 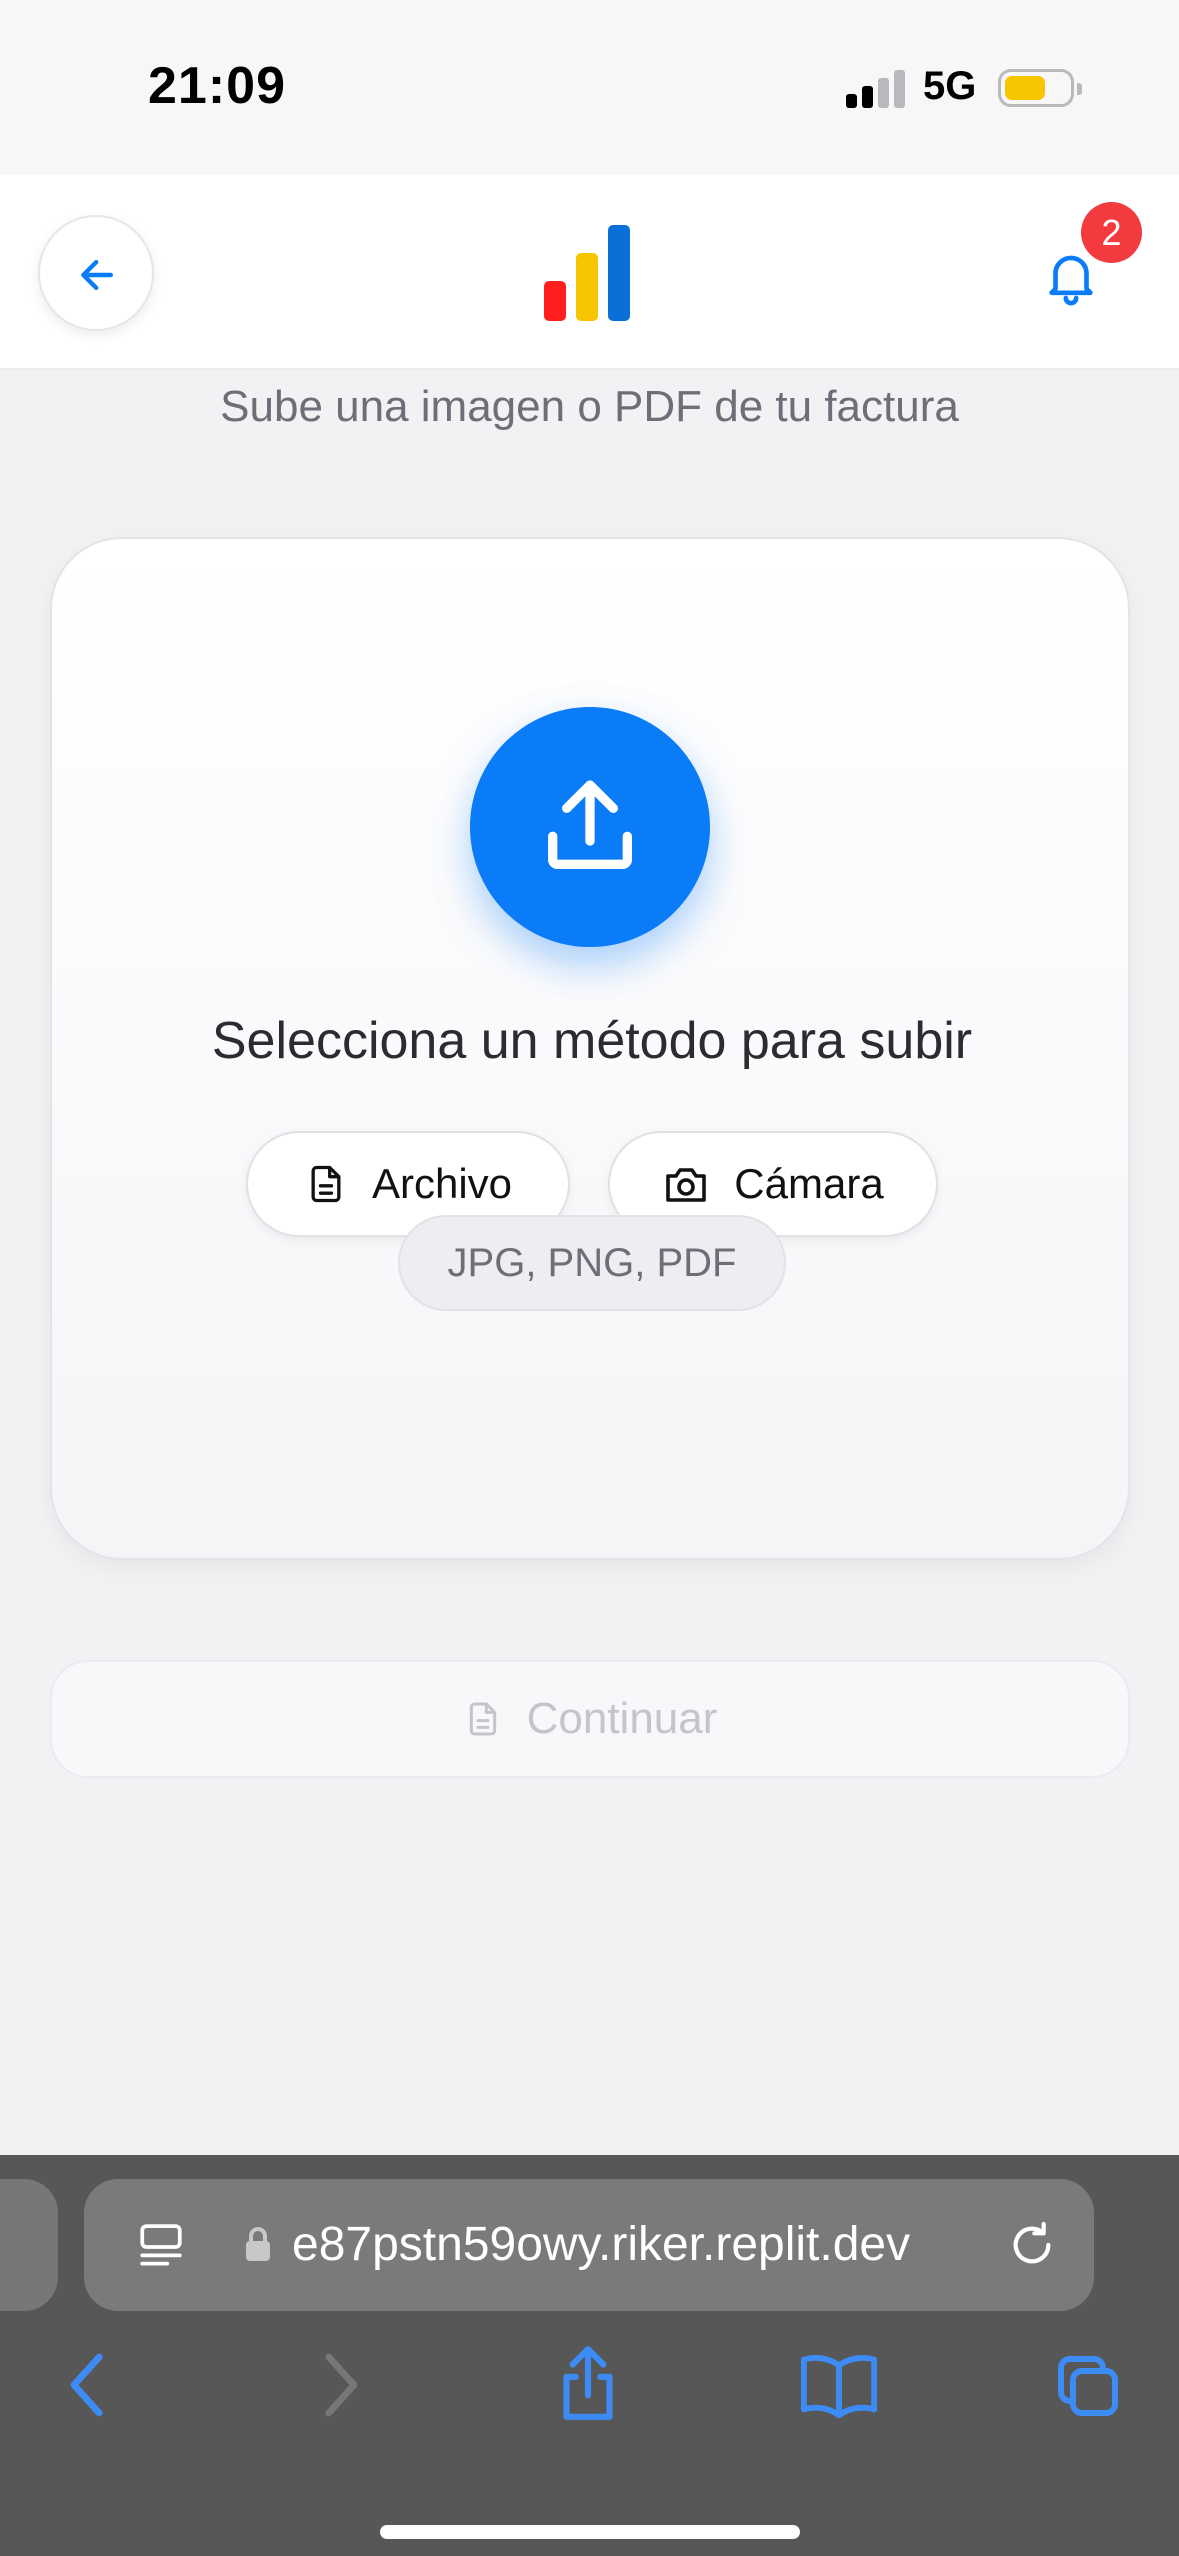 I want to click on document-icon, so click(x=482, y=1719).